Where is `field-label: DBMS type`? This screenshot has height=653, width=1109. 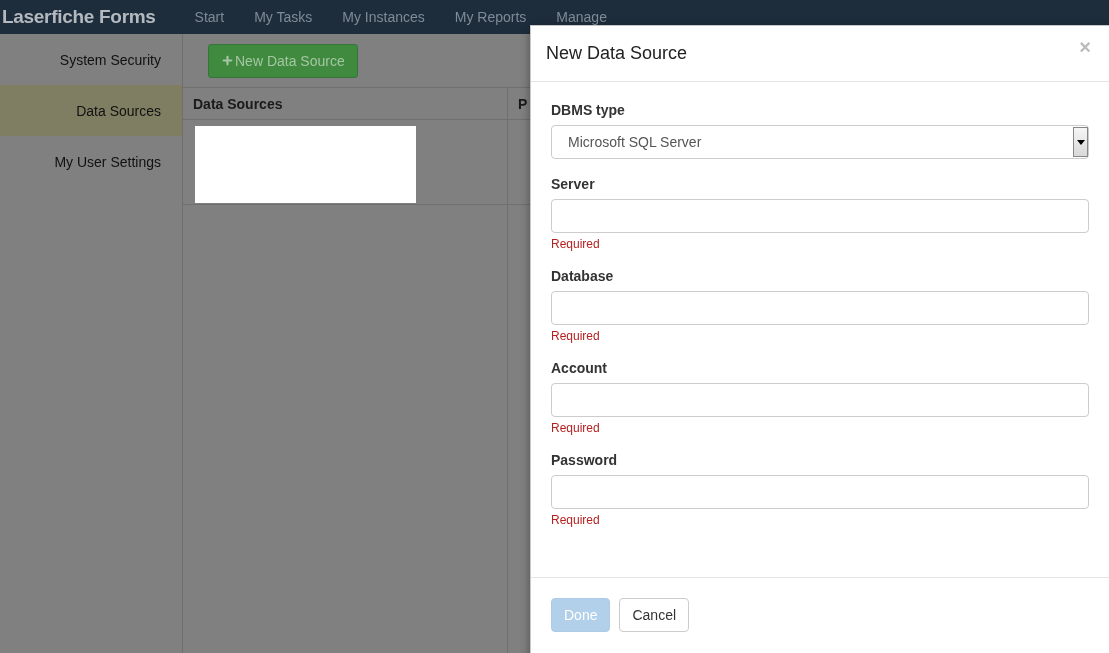 field-label: DBMS type is located at coordinates (588, 110).